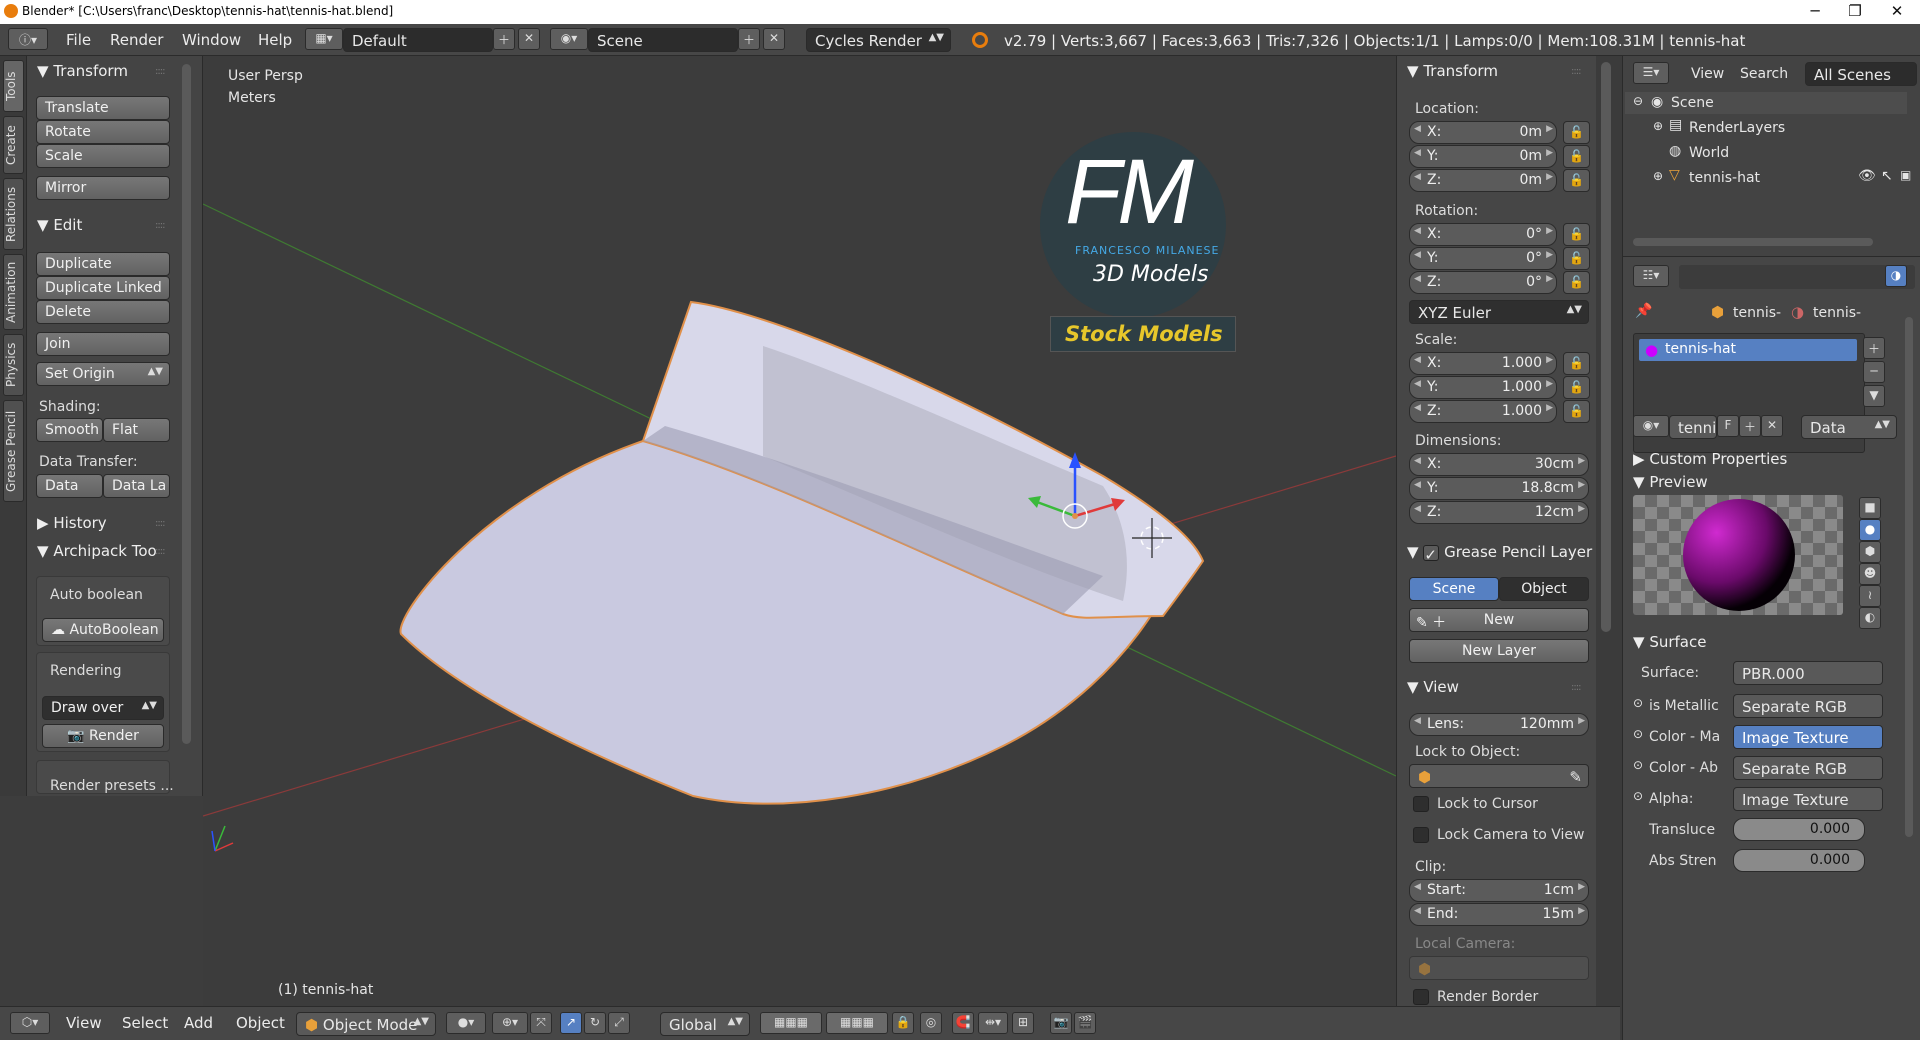  What do you see at coordinates (1421, 804) in the screenshot?
I see `lock-cursor-checkbox` at bounding box center [1421, 804].